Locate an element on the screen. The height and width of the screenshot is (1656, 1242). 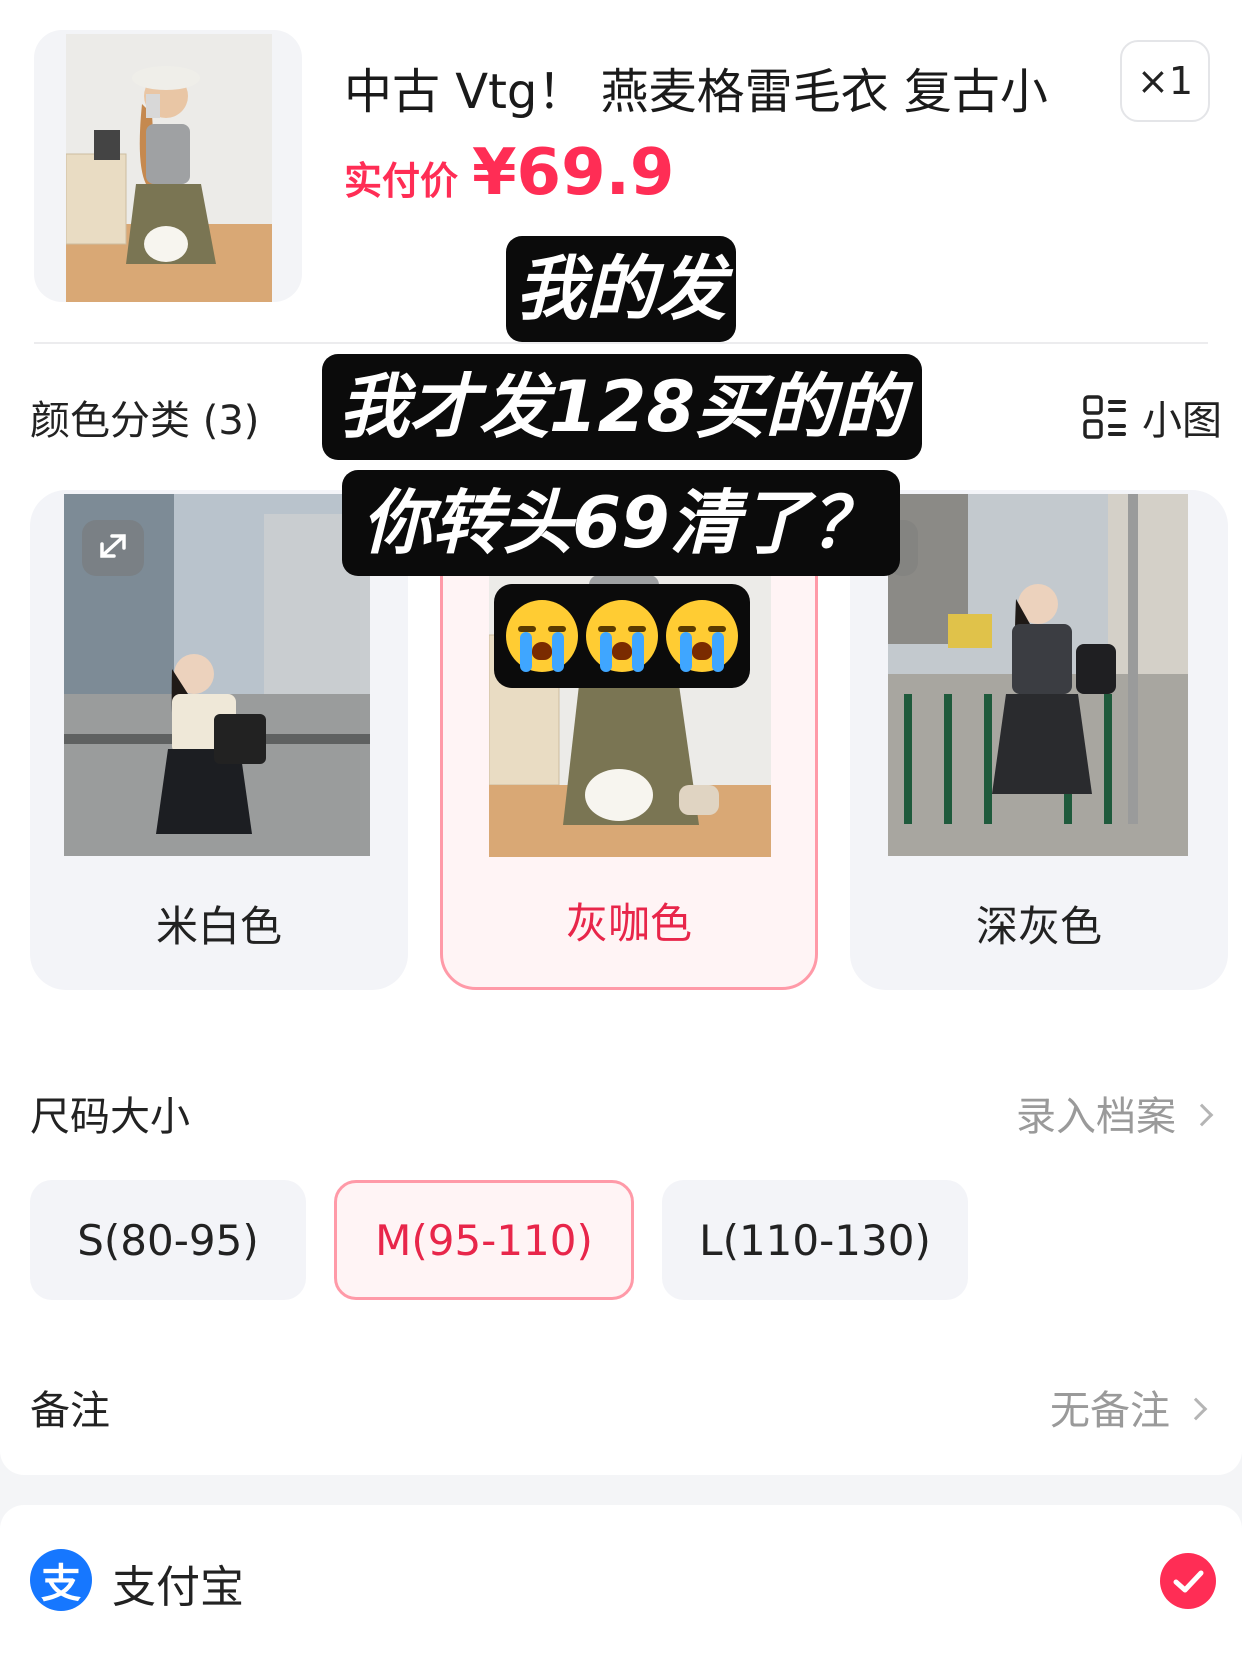
size-option-button: S(80-95) is located at coordinates (168, 1240).